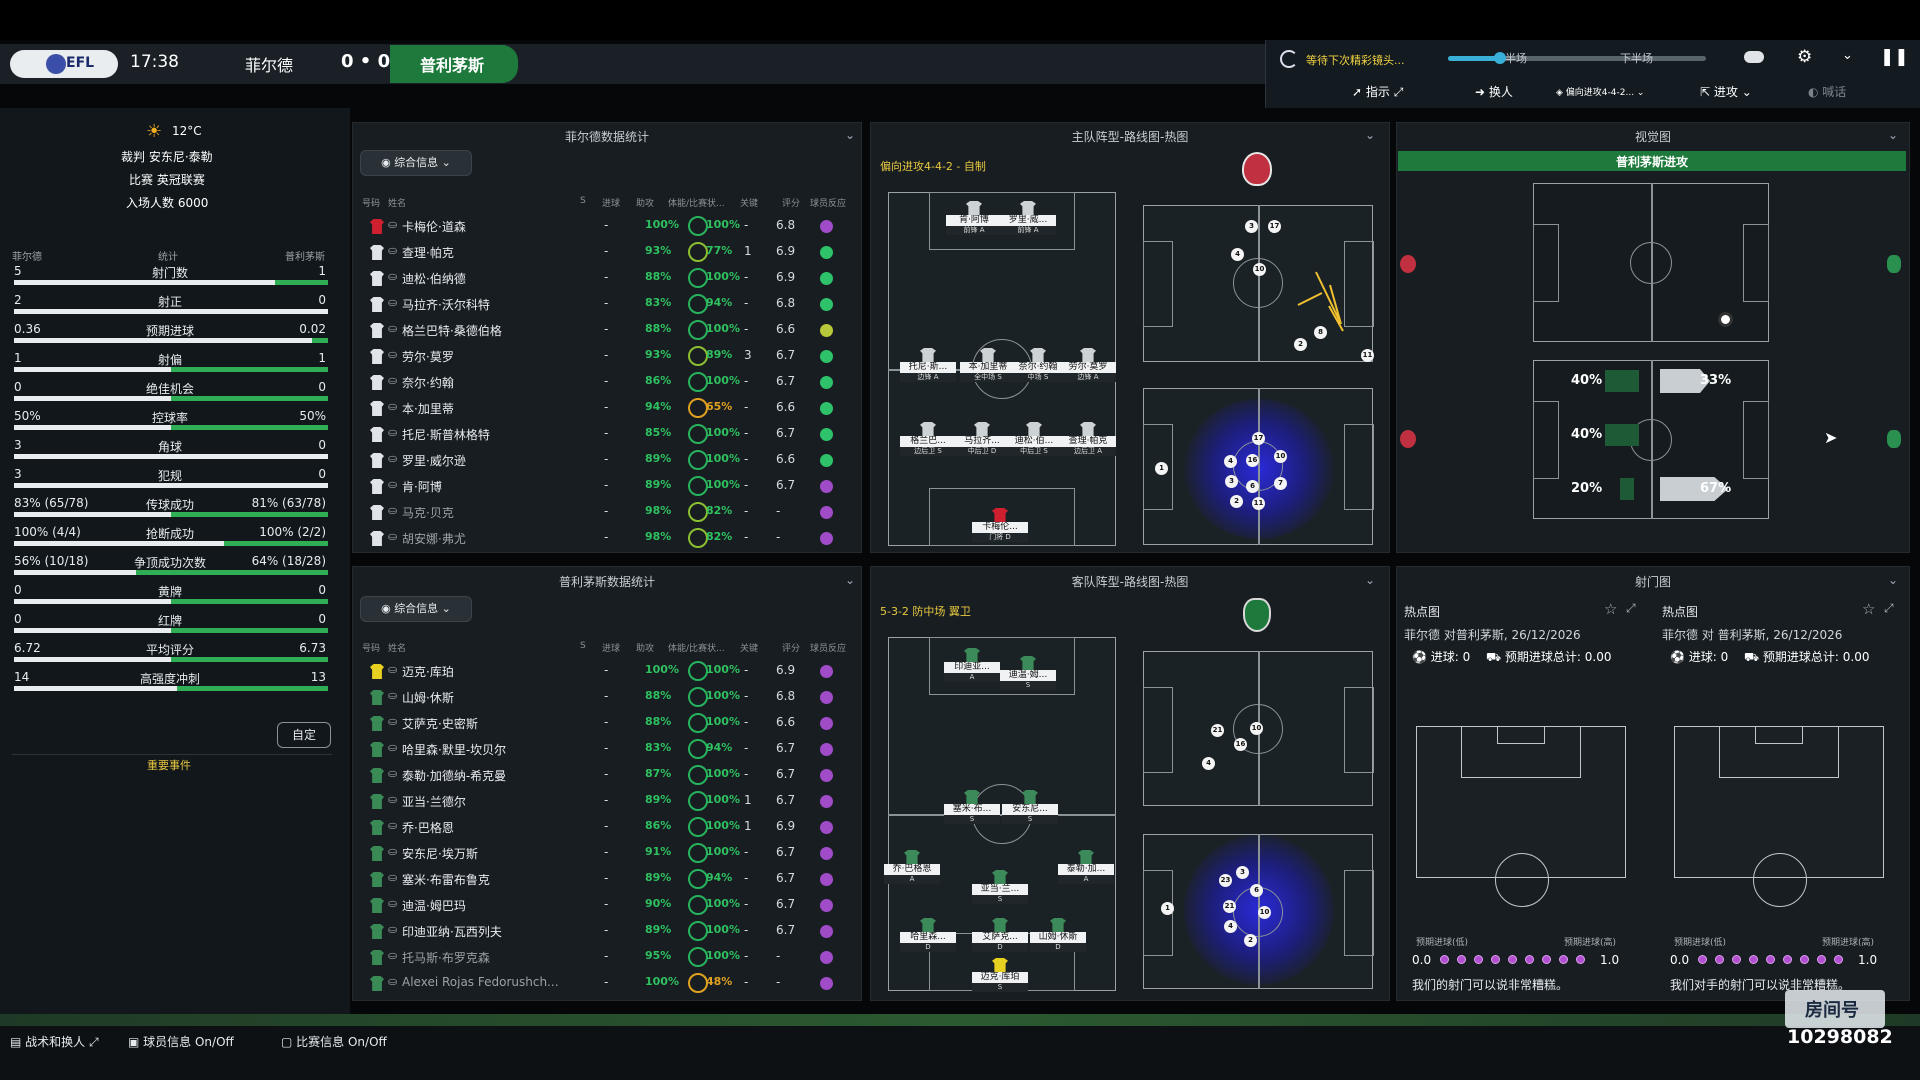  Describe the element at coordinates (428, 671) in the screenshot. I see `player-name: 迈克·库珀` at that location.